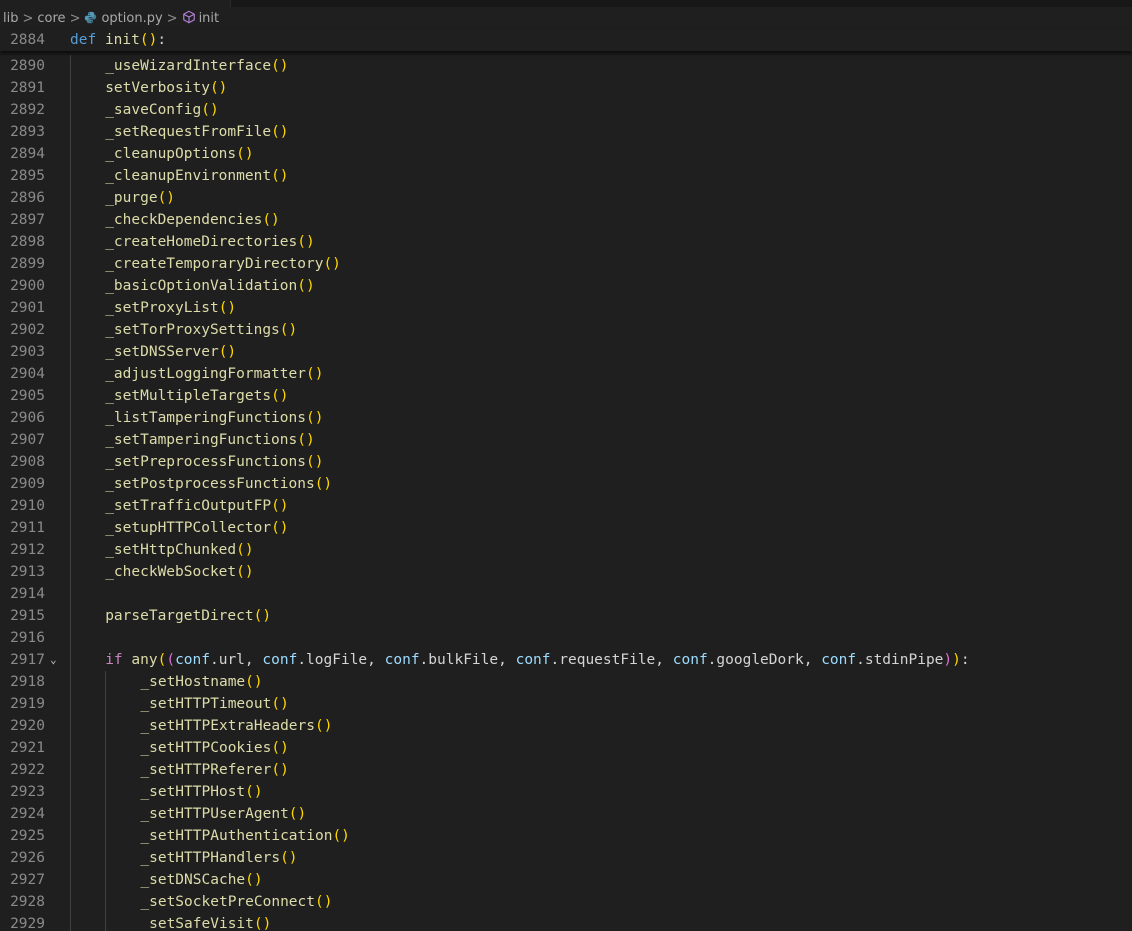 Image resolution: width=1132 pixels, height=931 pixels. What do you see at coordinates (210, 286) in the screenshot?
I see `code-text: _basicOptionValidation()` at bounding box center [210, 286].